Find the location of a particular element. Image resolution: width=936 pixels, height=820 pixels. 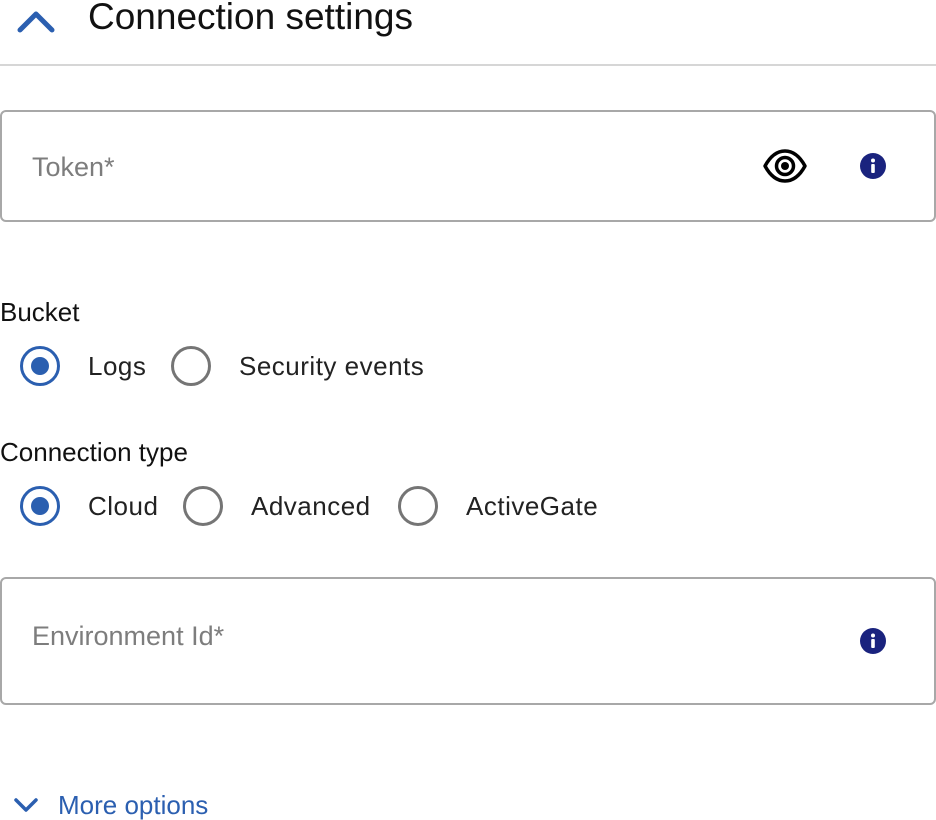

more-options-label: More options is located at coordinates (133, 804).